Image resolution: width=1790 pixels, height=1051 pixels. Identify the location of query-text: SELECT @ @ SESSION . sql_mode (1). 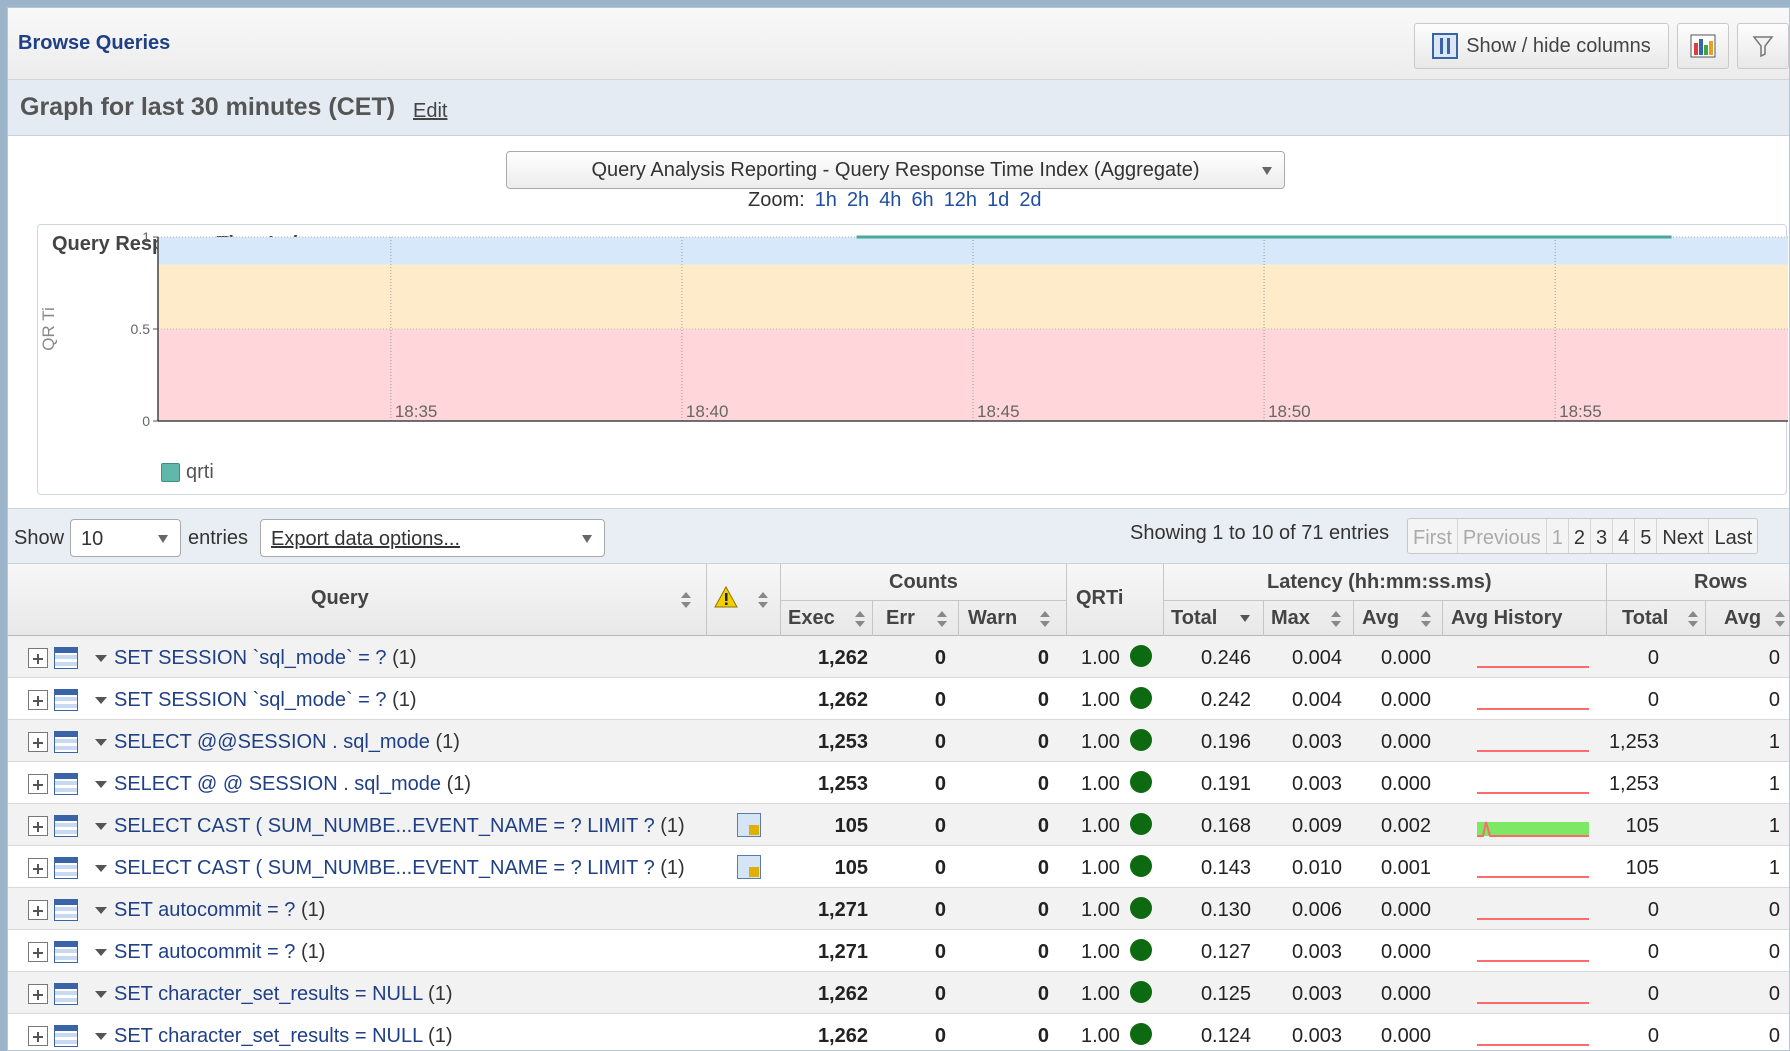
(292, 784).